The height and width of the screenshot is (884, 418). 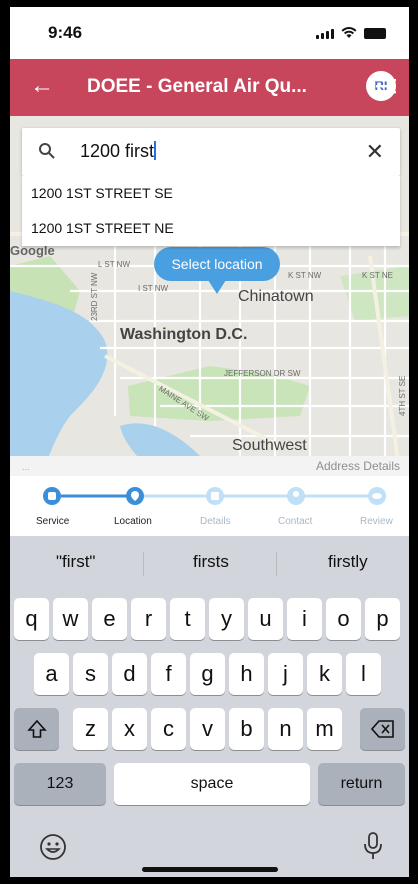 I want to click on key-c: c, so click(x=168, y=729).